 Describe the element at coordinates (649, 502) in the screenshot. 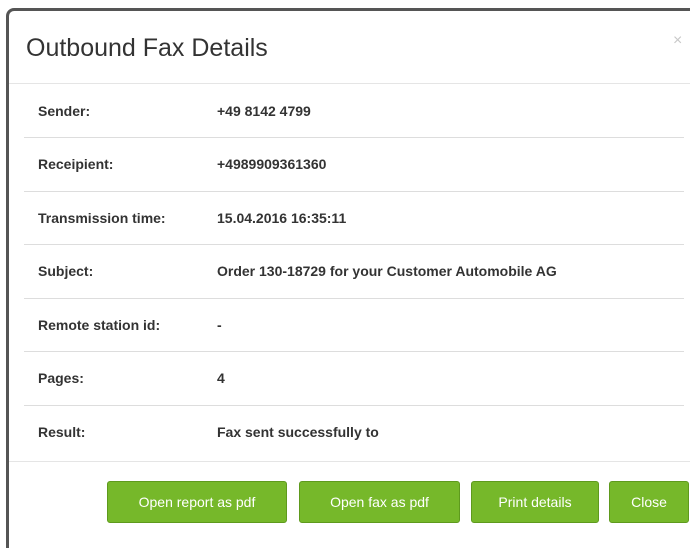

I see `close-button: Close` at that location.